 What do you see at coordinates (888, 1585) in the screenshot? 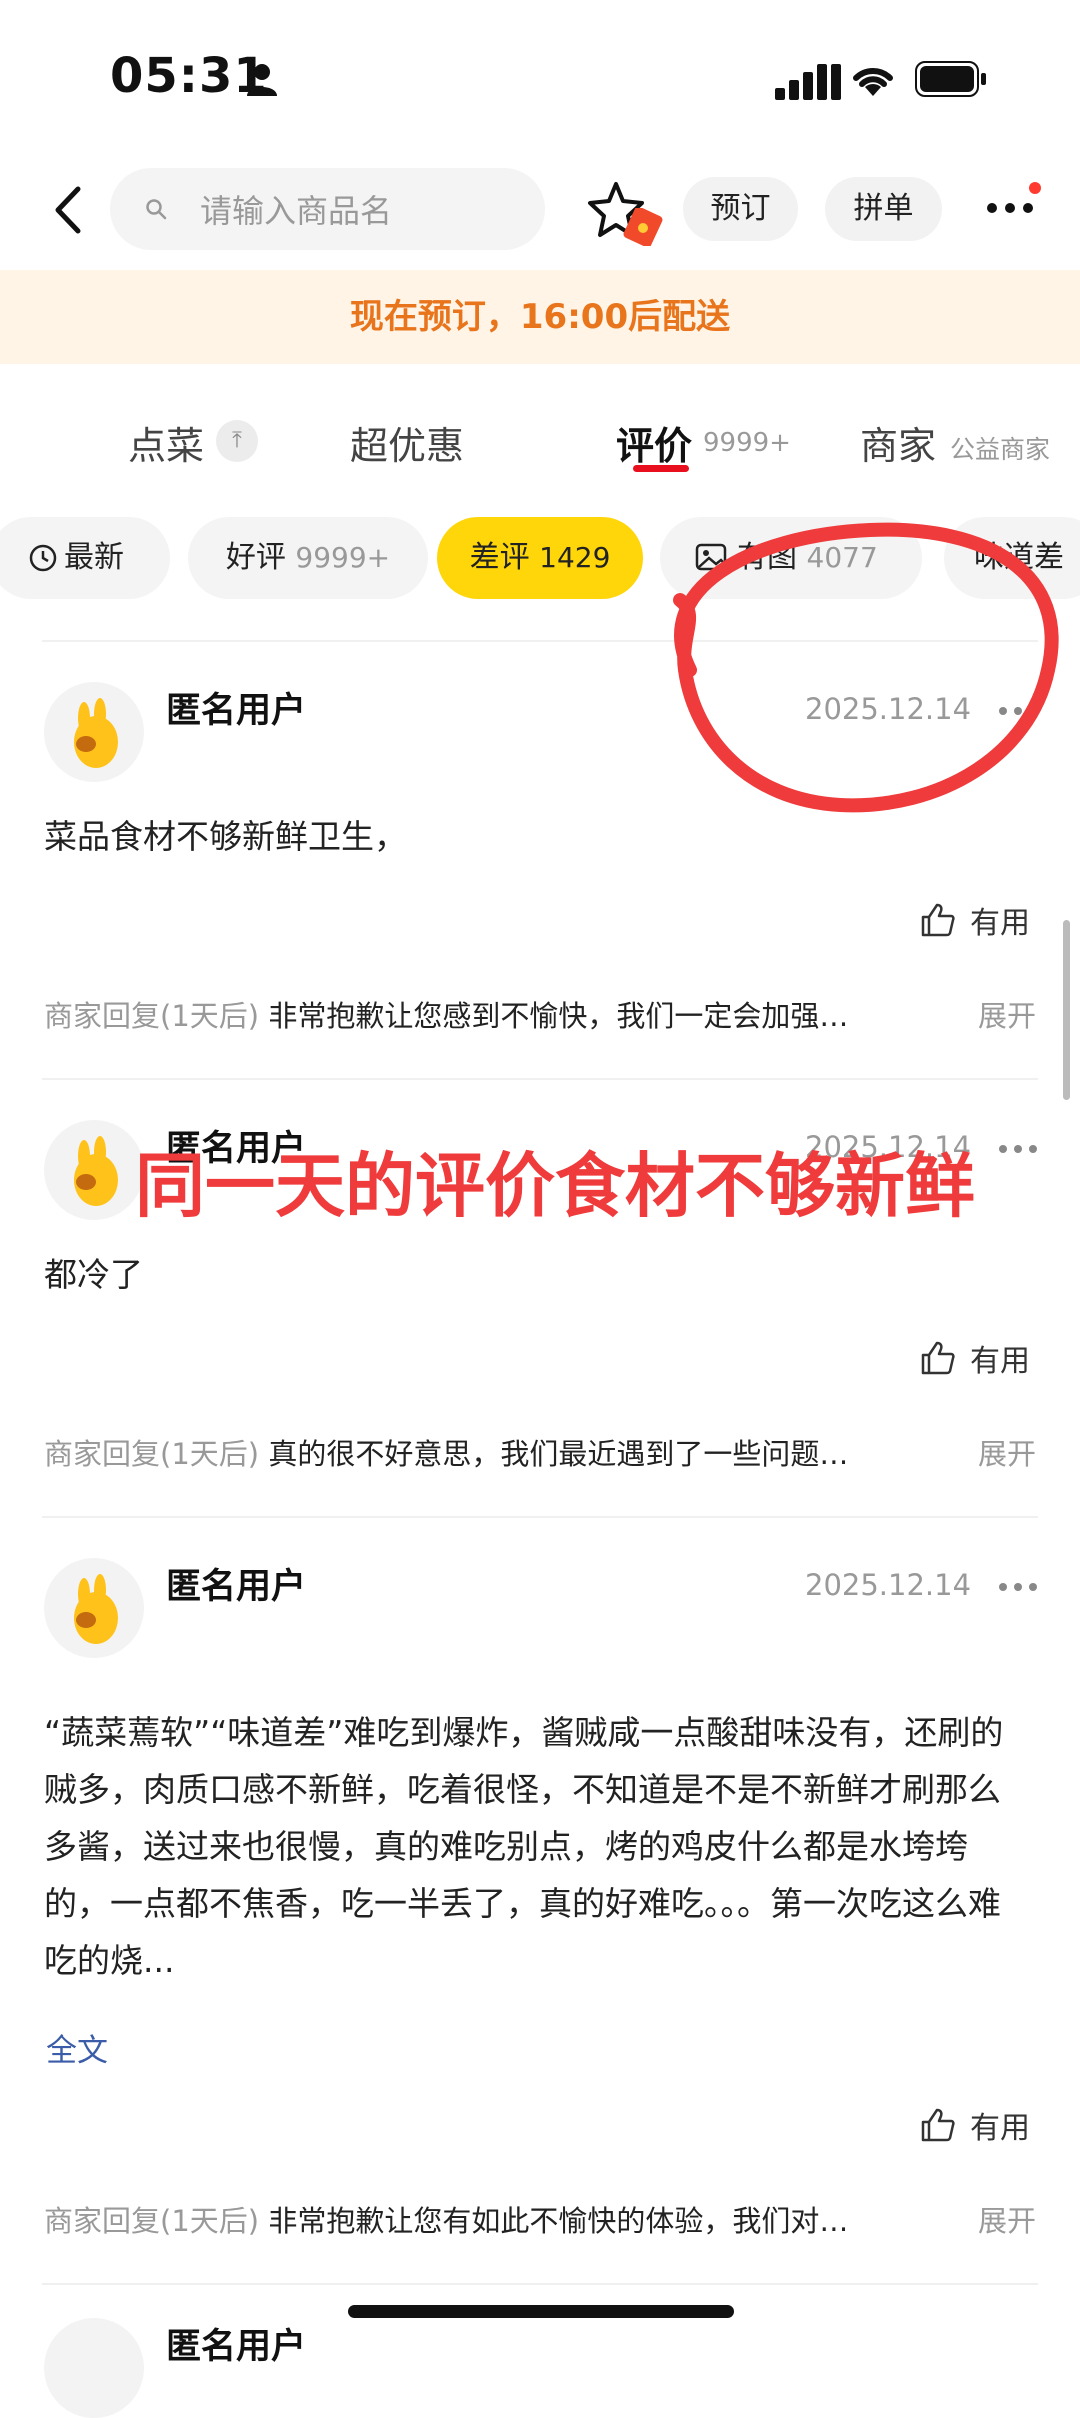
I see `review-date: 2025.12.14` at bounding box center [888, 1585].